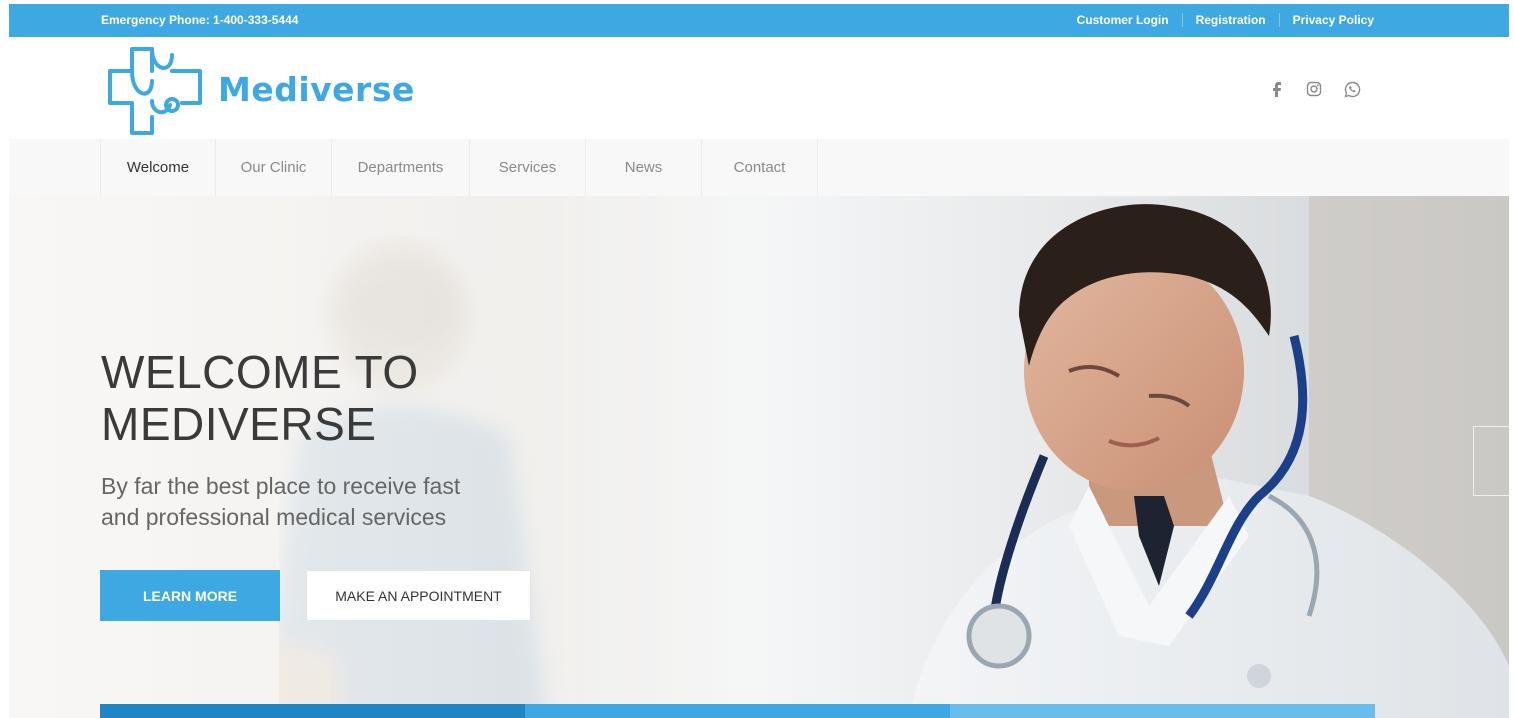 Image resolution: width=1514 pixels, height=718 pixels. What do you see at coordinates (316, 89) in the screenshot?
I see `brand-name: Mediverse` at bounding box center [316, 89].